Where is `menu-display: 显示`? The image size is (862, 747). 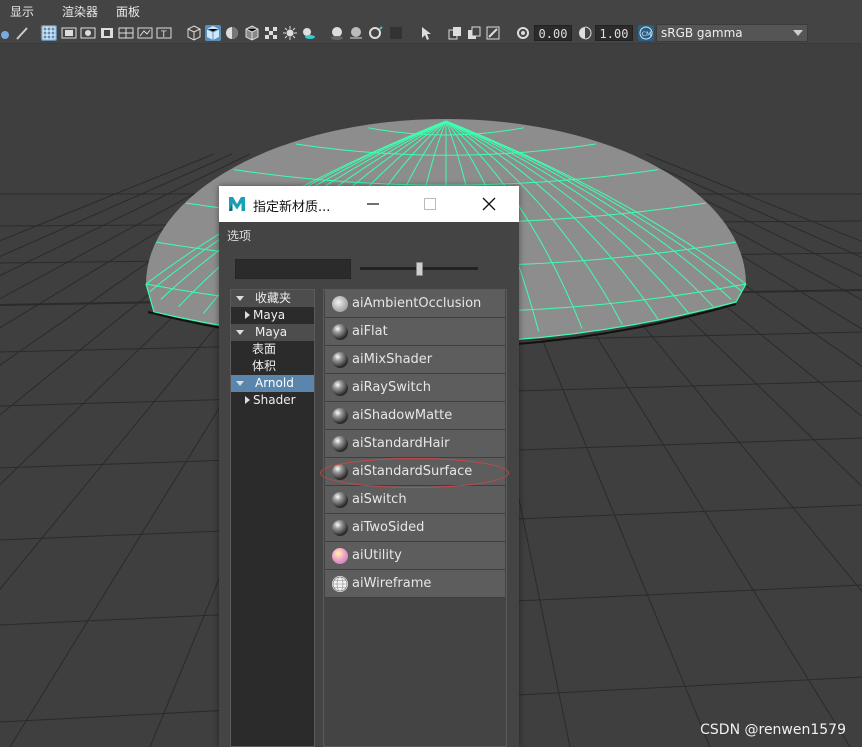 menu-display: 显示 is located at coordinates (17, 11).